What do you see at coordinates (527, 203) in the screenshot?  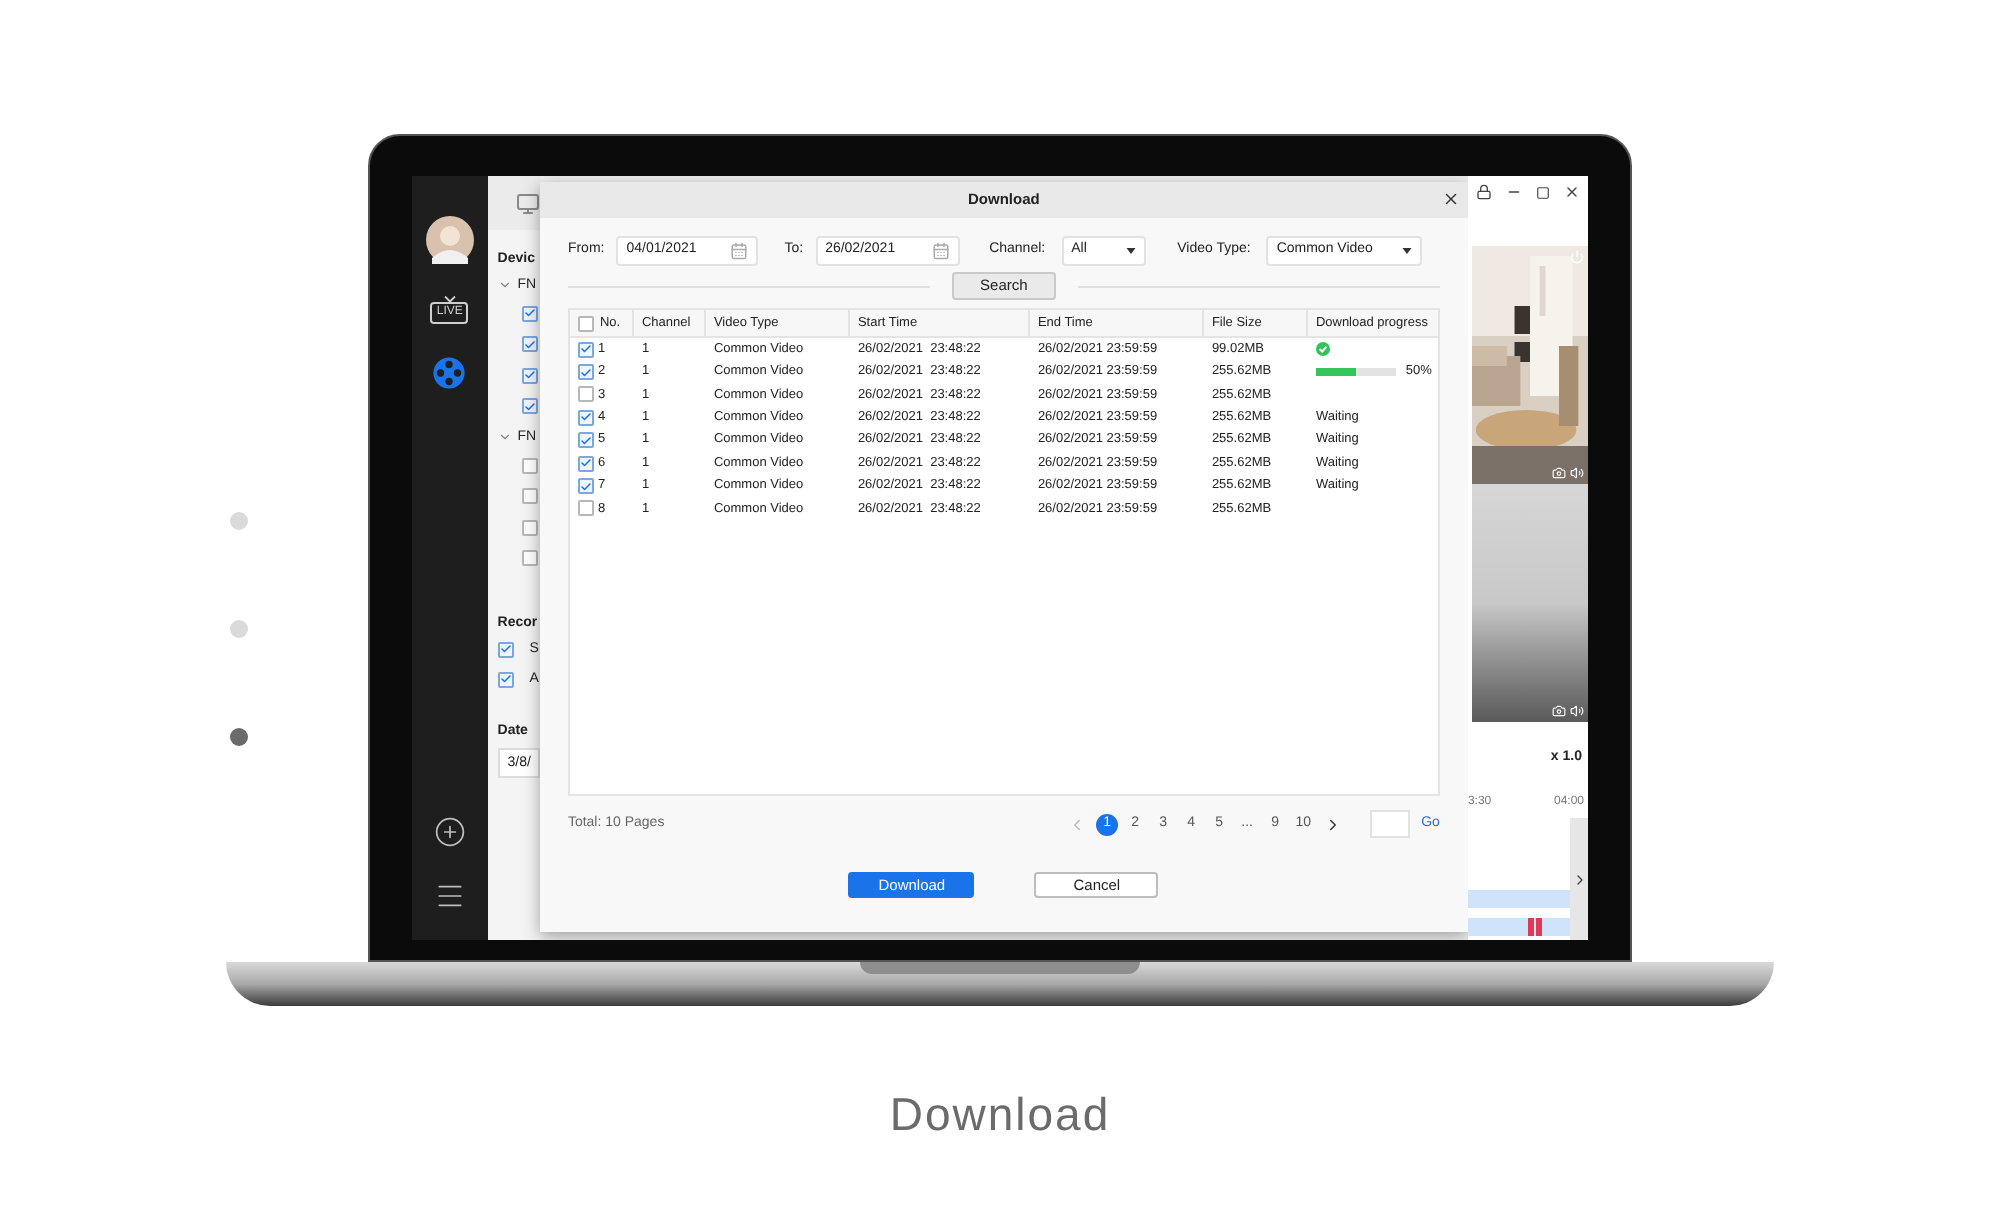 I see `monitor-icon` at bounding box center [527, 203].